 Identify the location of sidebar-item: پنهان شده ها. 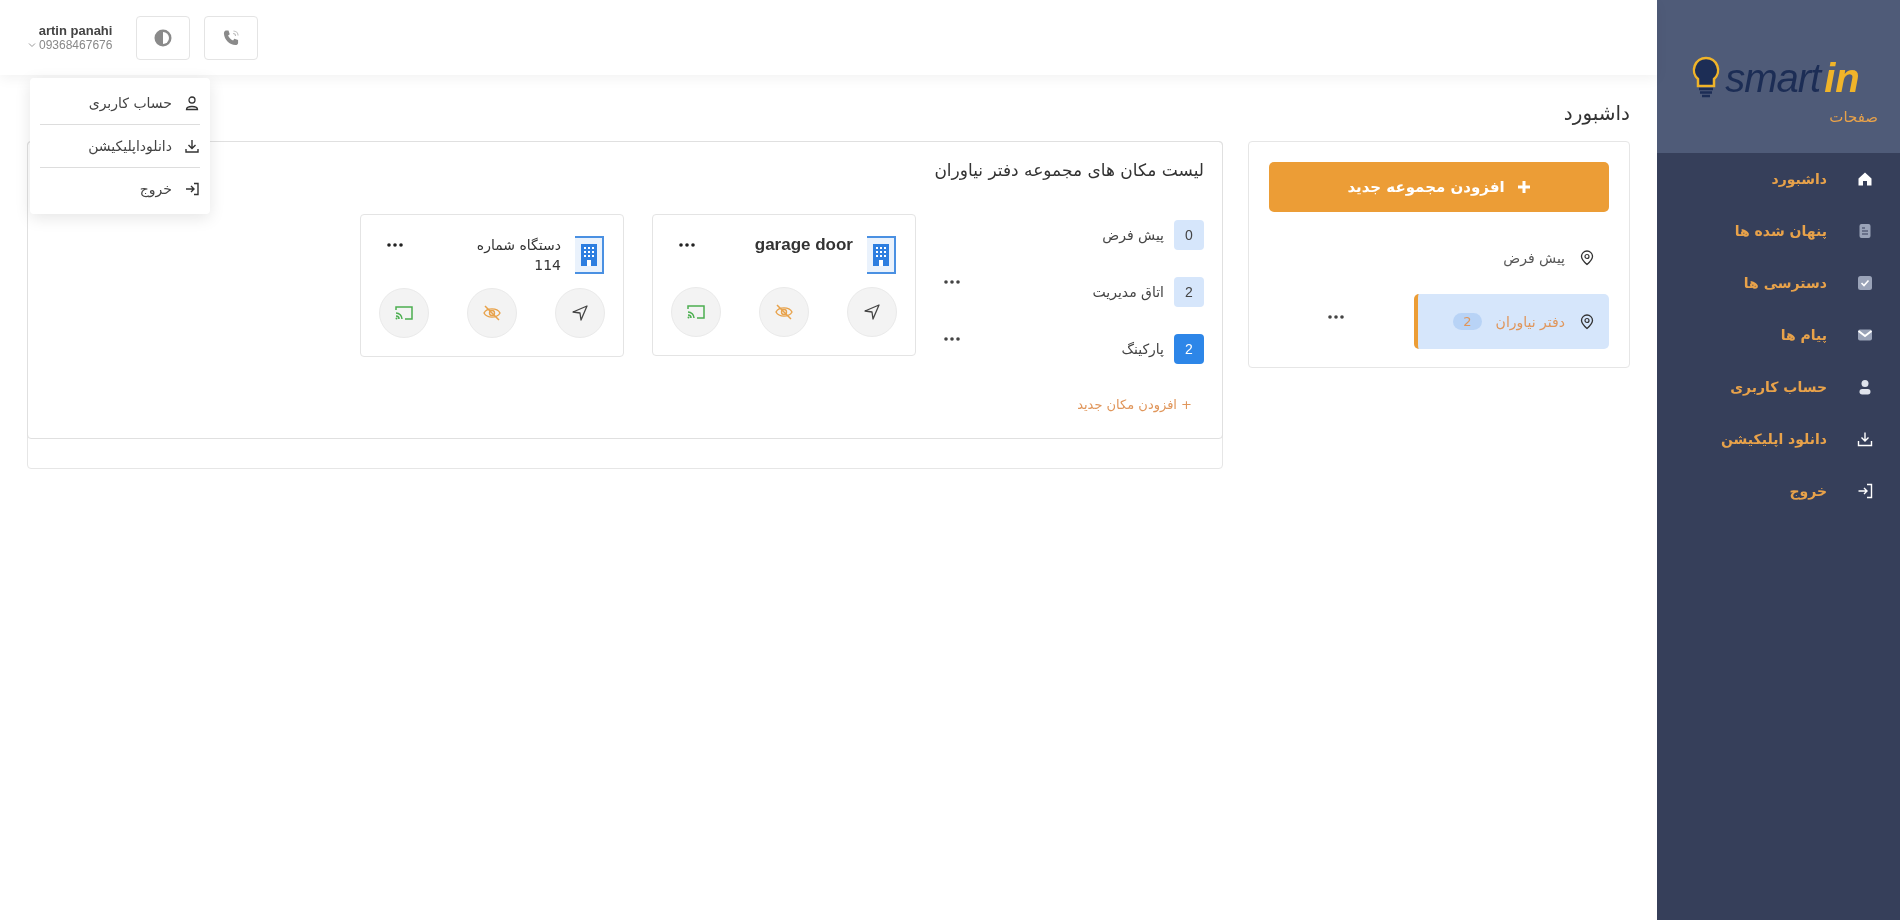
(1778, 231).